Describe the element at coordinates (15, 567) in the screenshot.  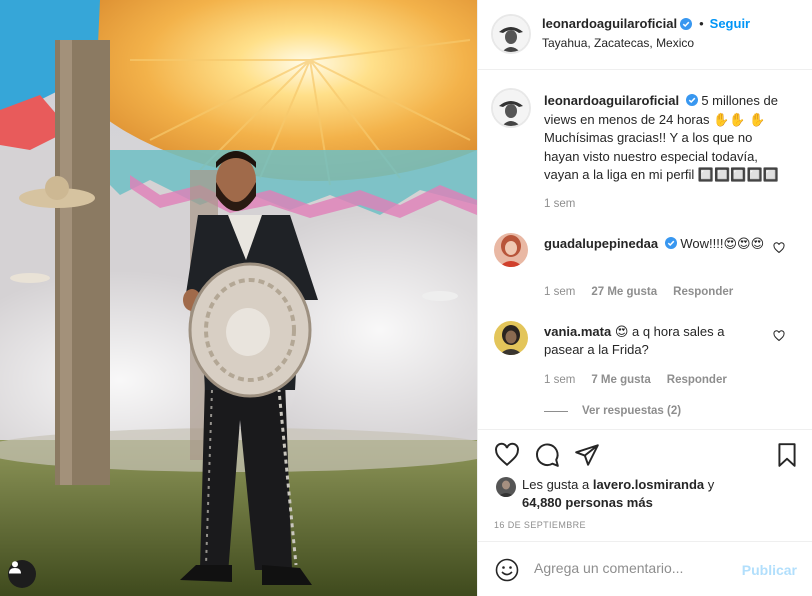
I see `user-tag-icon` at that location.